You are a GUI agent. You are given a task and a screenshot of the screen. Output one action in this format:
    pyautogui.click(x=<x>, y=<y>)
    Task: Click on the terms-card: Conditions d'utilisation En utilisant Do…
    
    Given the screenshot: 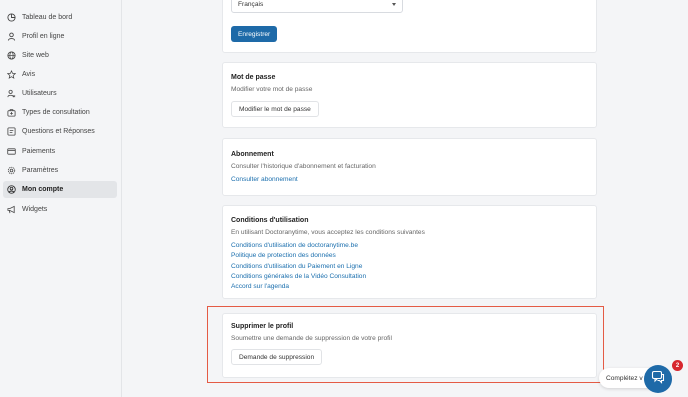 What is the action you would take?
    pyautogui.click(x=409, y=252)
    